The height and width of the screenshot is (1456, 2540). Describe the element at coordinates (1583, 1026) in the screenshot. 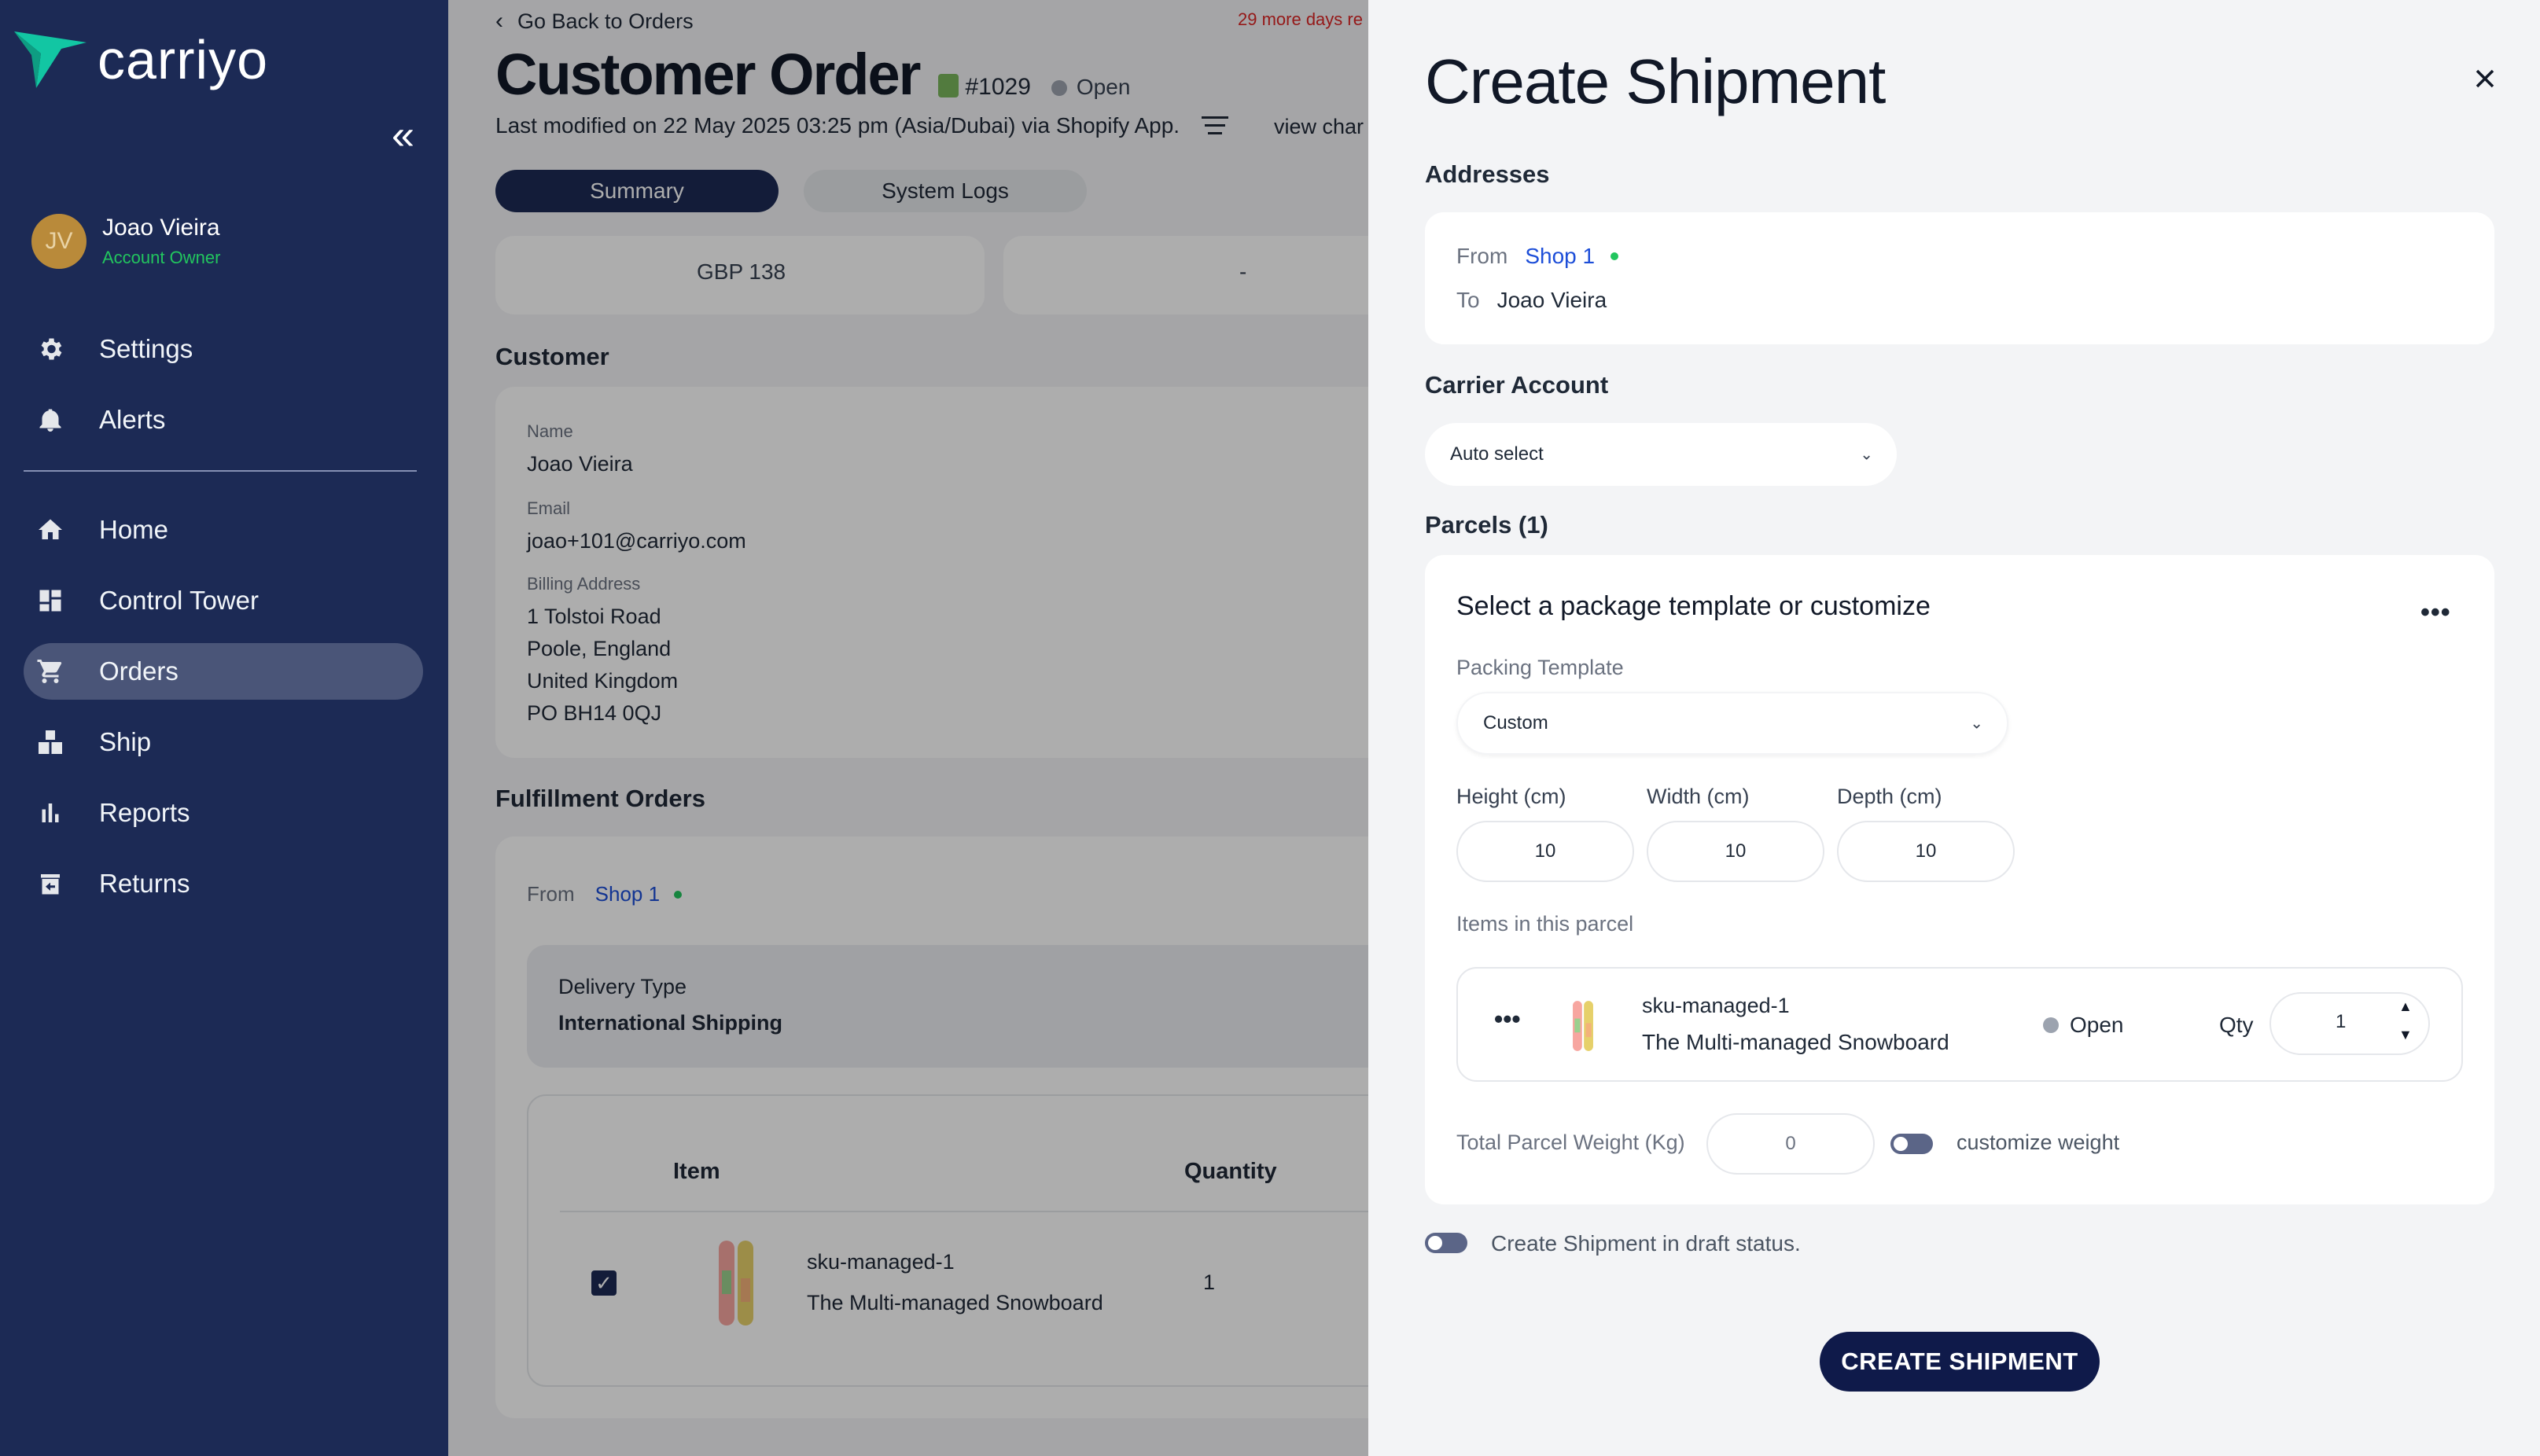

I see `snowboard-thumbnail` at that location.